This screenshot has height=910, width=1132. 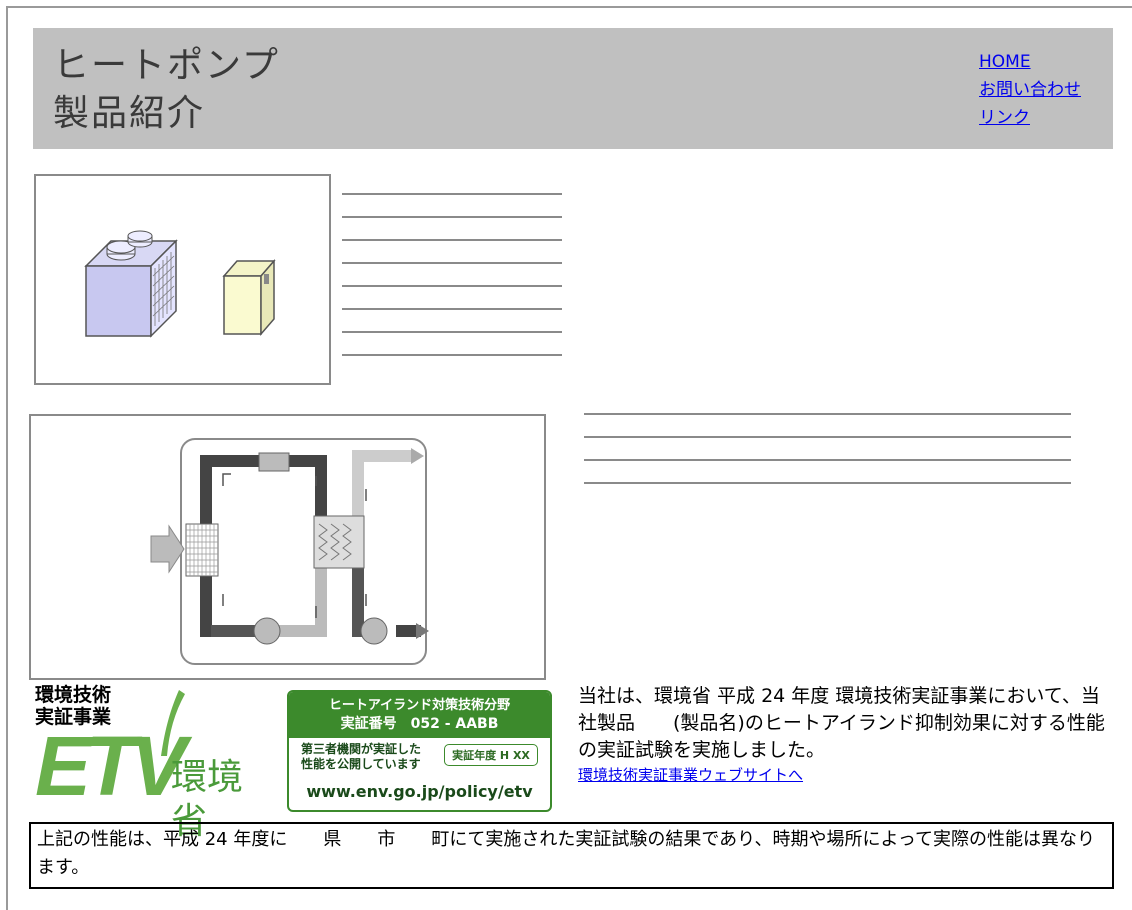 I want to click on badge-text-line2: 性能を公開しています, so click(x=361, y=764).